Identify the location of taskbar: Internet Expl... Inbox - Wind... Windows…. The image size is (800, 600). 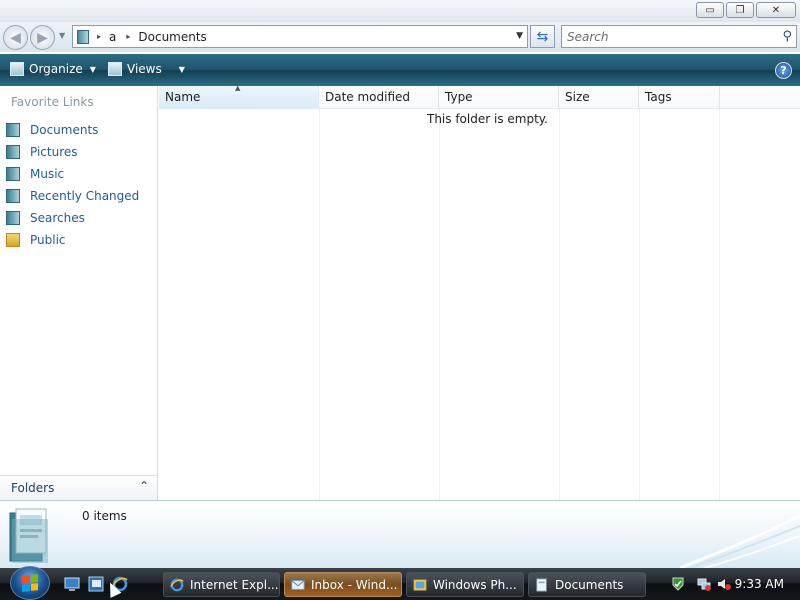
(400, 583).